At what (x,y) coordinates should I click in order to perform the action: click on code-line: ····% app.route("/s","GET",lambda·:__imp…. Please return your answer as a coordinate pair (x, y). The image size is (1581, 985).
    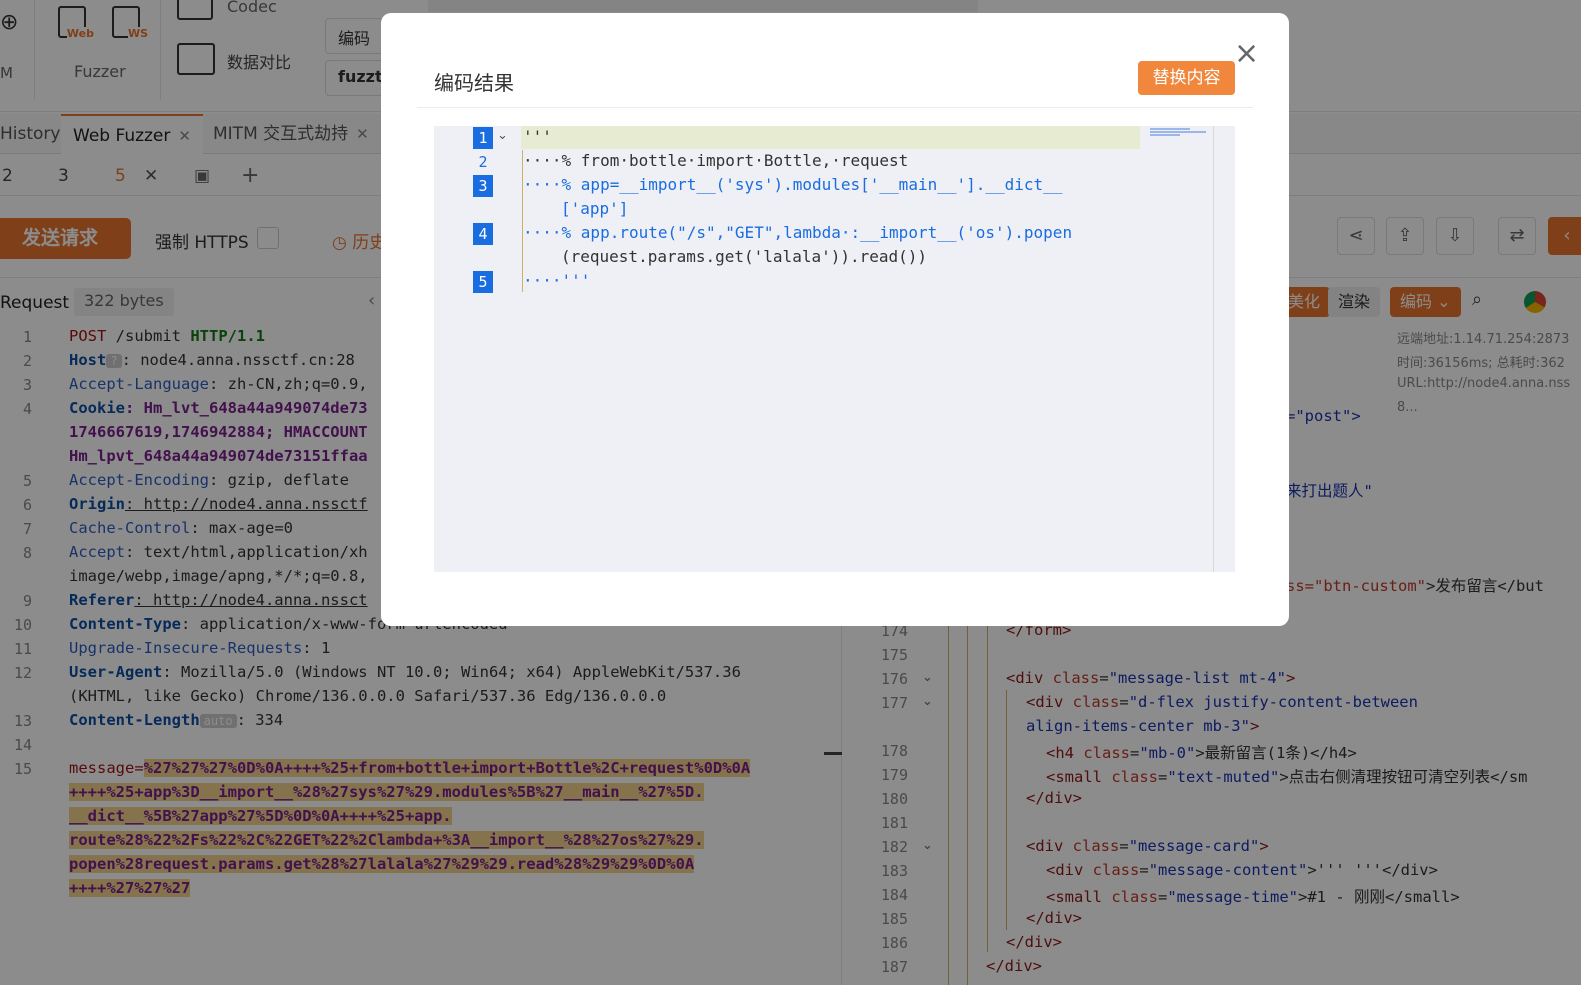
    Looking at the image, I should click on (798, 232).